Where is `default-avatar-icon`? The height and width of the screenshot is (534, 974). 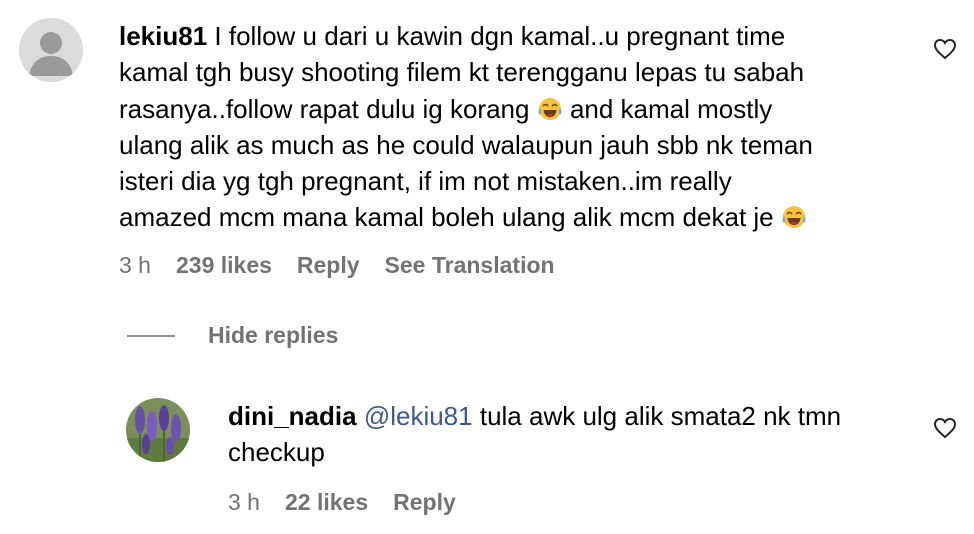
default-avatar-icon is located at coordinates (51, 50).